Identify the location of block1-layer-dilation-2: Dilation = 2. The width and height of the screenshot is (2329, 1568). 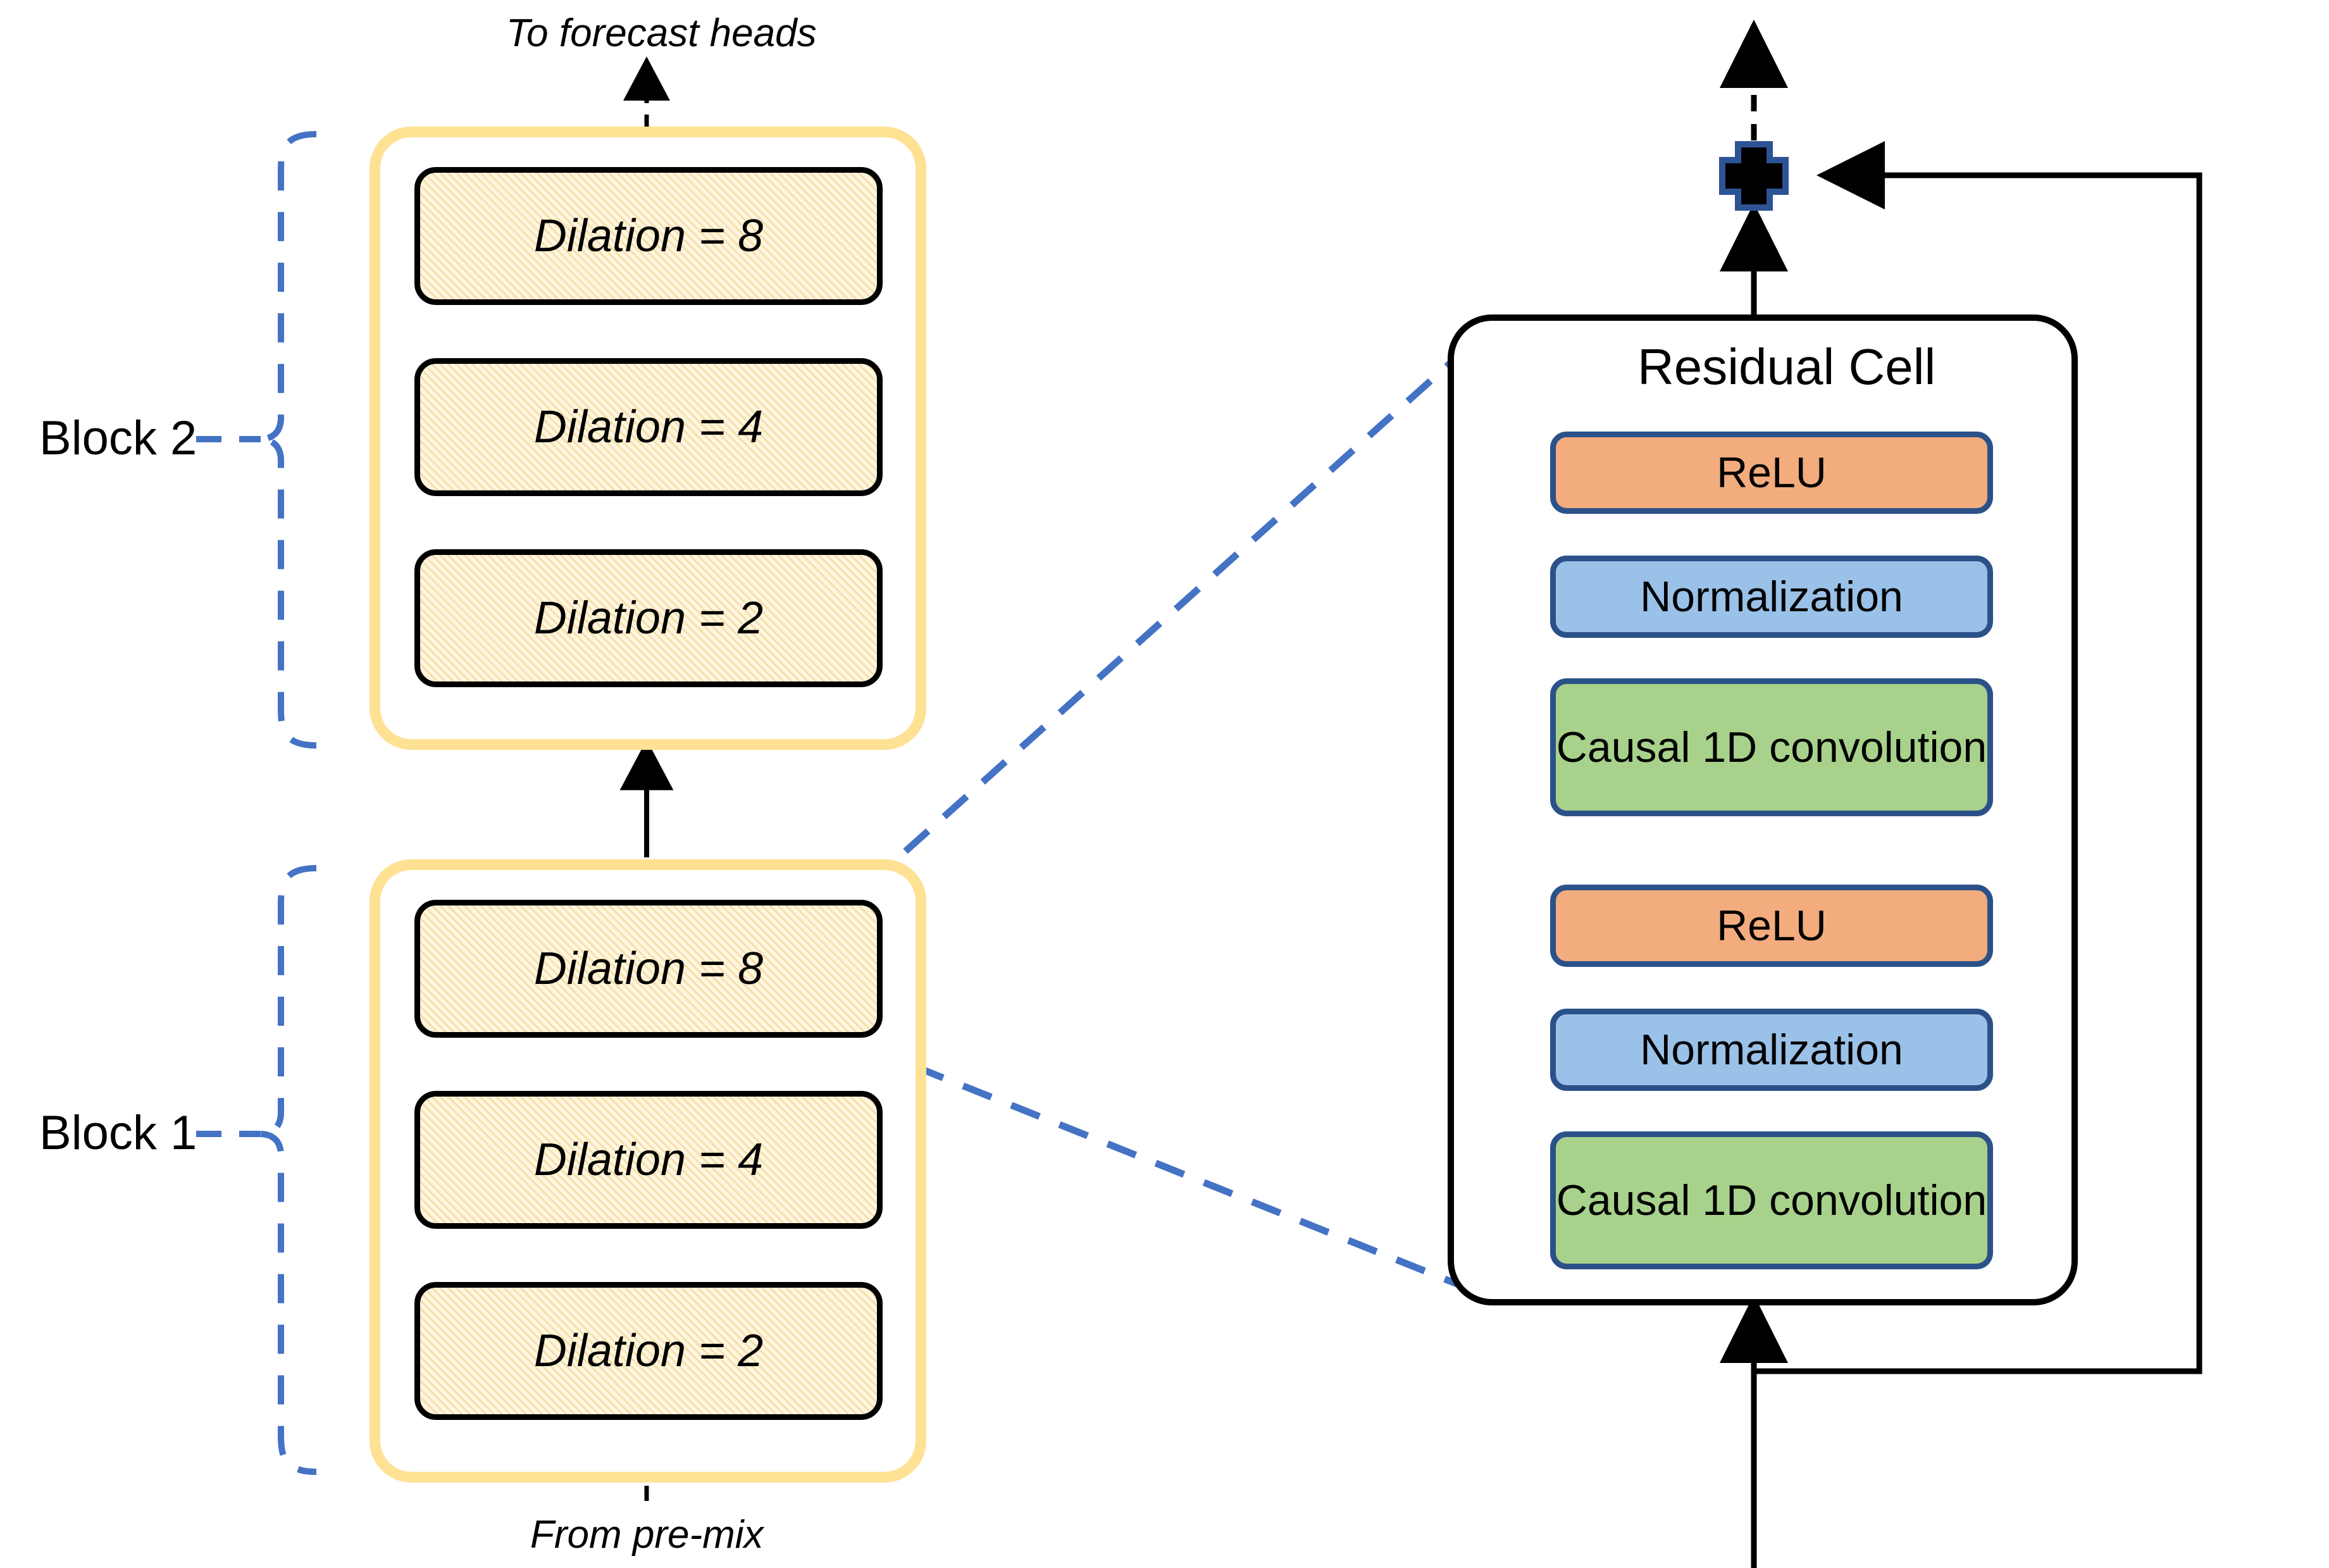
(648, 1351).